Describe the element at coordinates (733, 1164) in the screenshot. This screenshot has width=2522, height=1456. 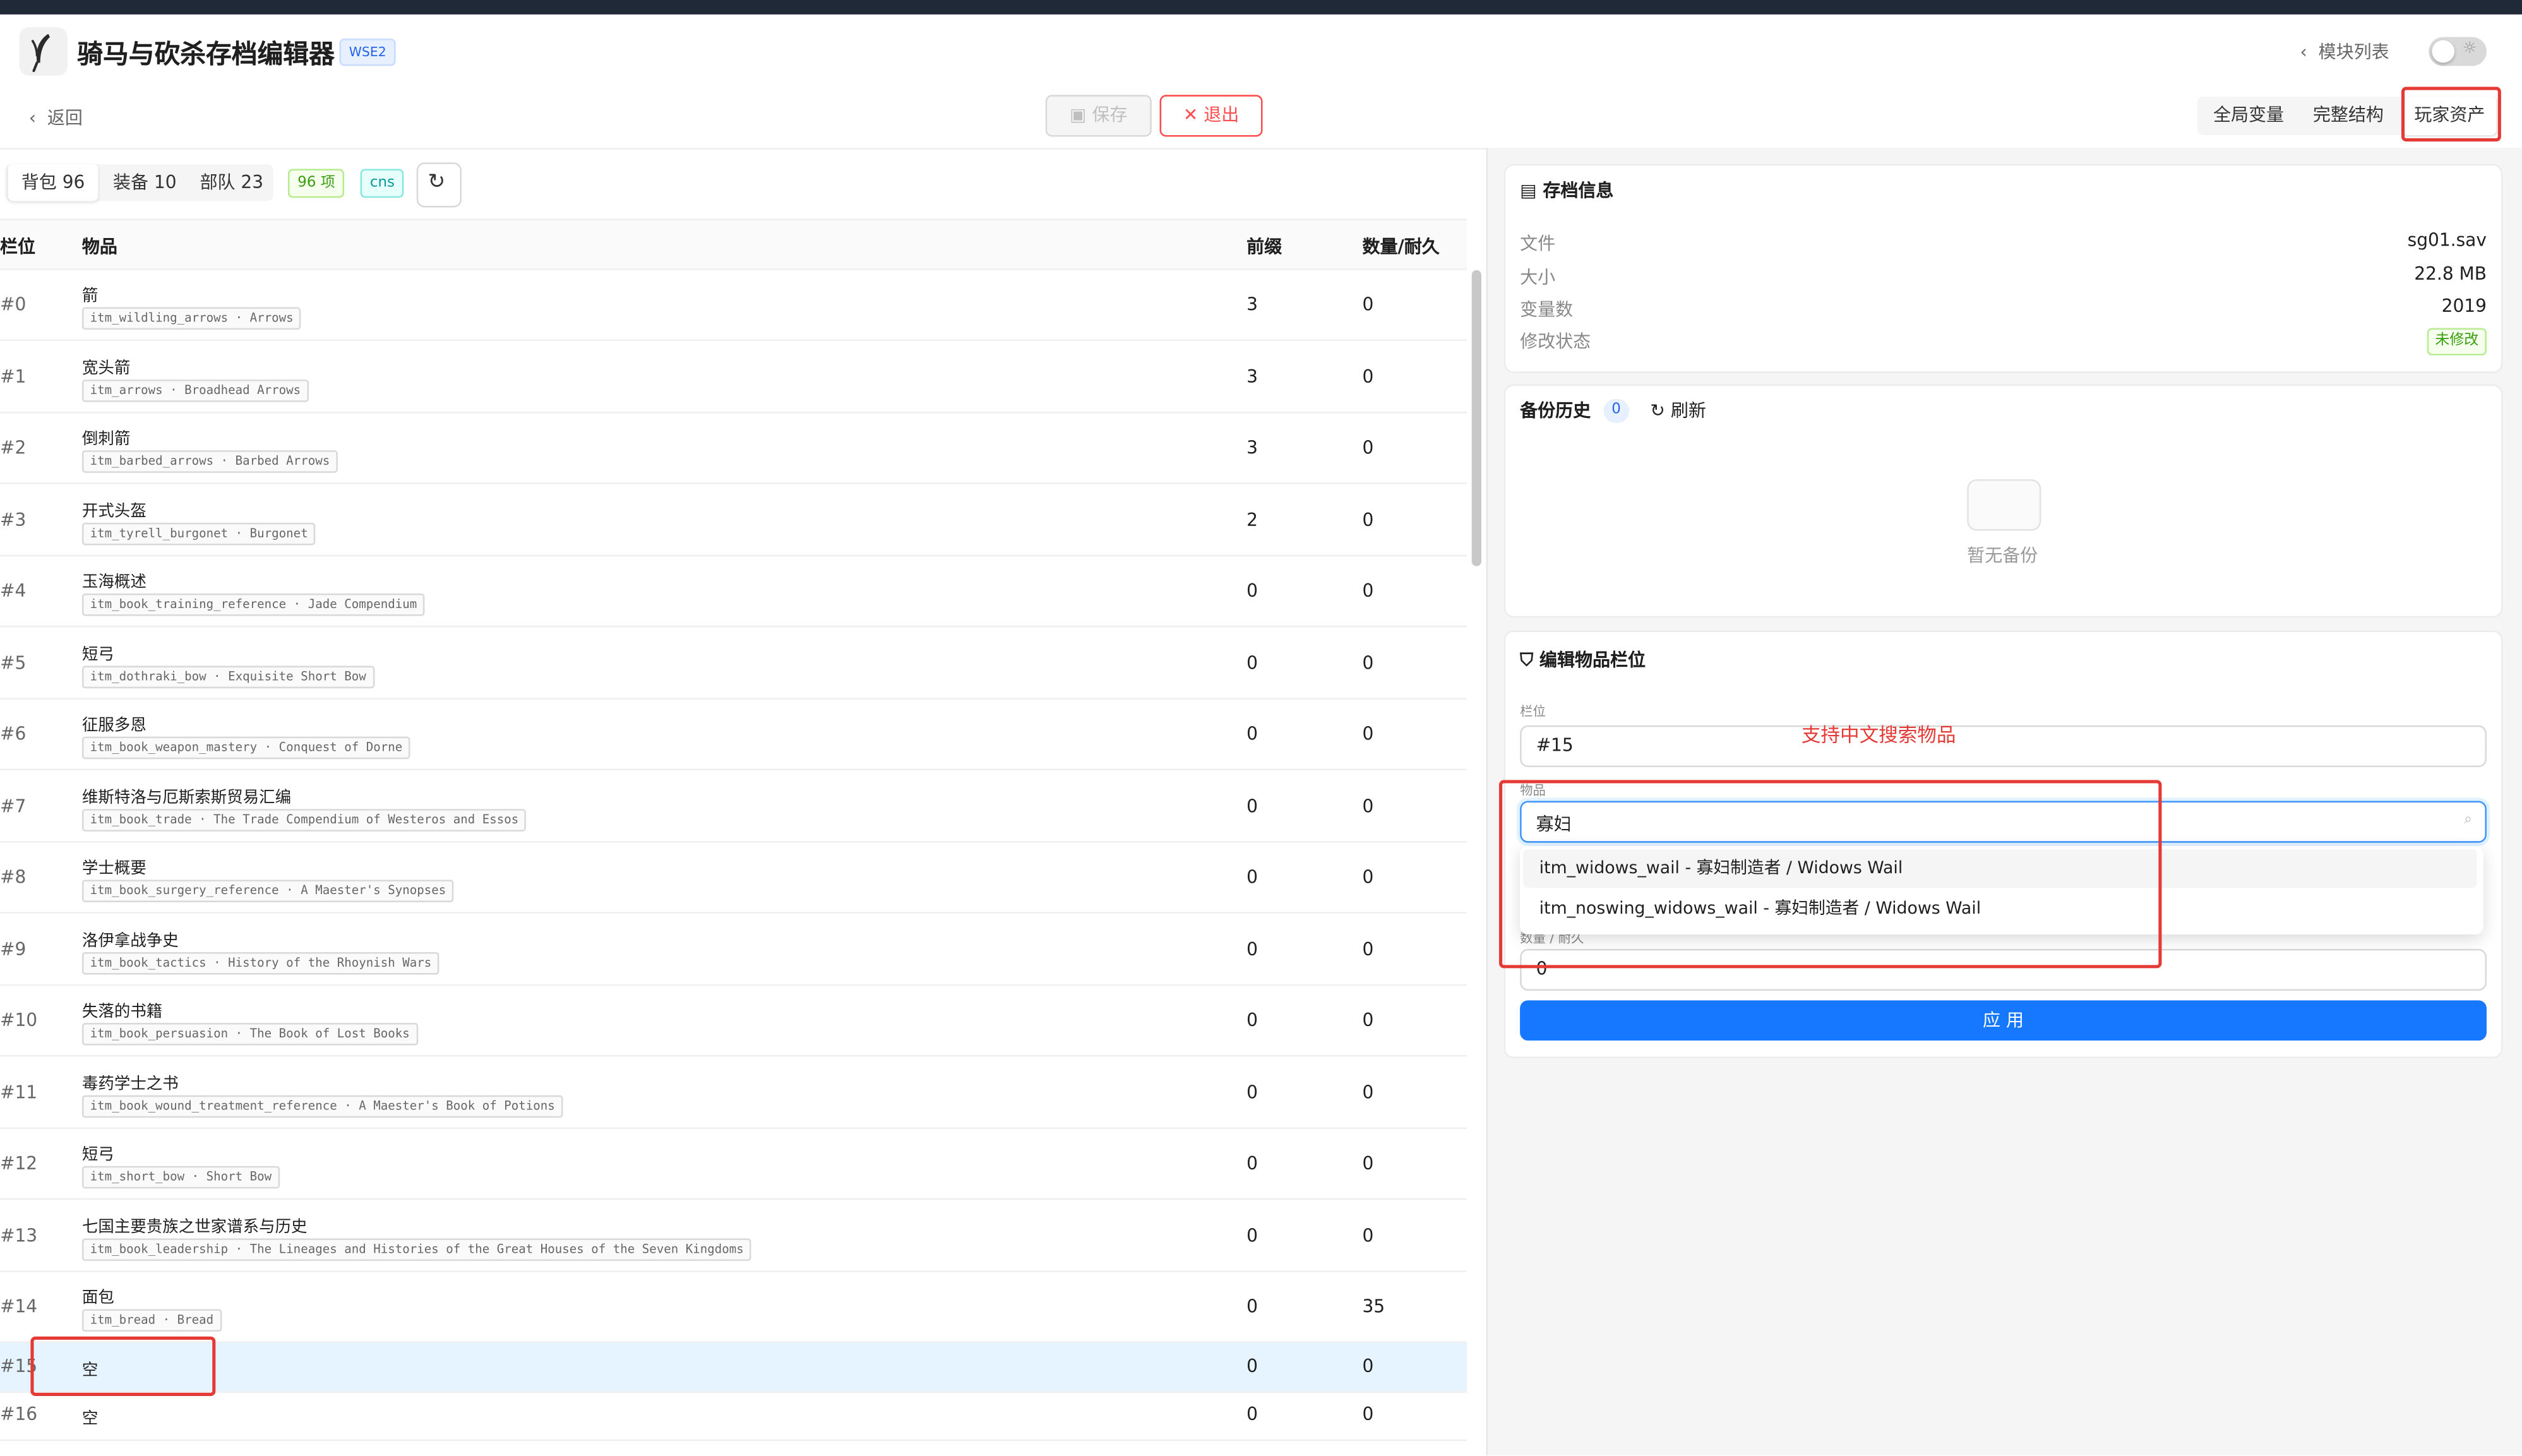
I see `table-row: #12 短弓 itm_short_bow · Short Bow 0 0` at that location.